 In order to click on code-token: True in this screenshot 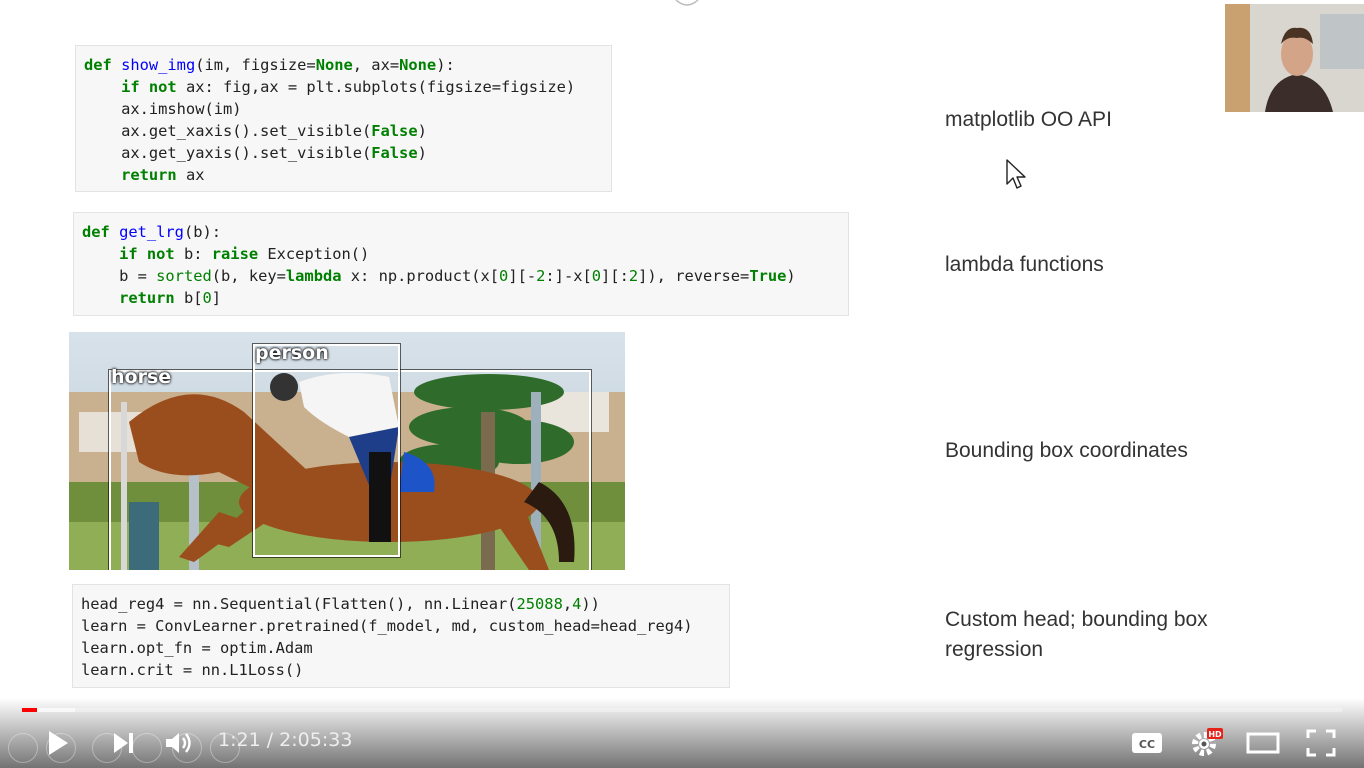, I will do `click(768, 276)`.